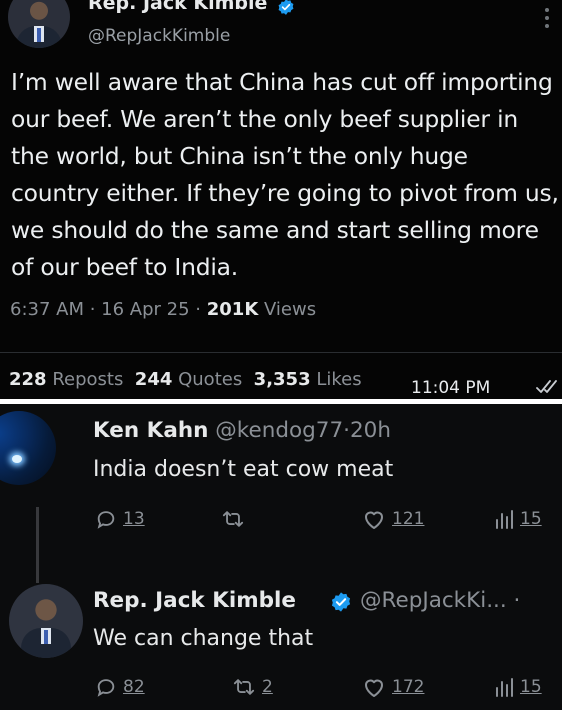 The height and width of the screenshot is (710, 564). What do you see at coordinates (145, 309) in the screenshot?
I see `tweet-date: 16 Apr 25` at bounding box center [145, 309].